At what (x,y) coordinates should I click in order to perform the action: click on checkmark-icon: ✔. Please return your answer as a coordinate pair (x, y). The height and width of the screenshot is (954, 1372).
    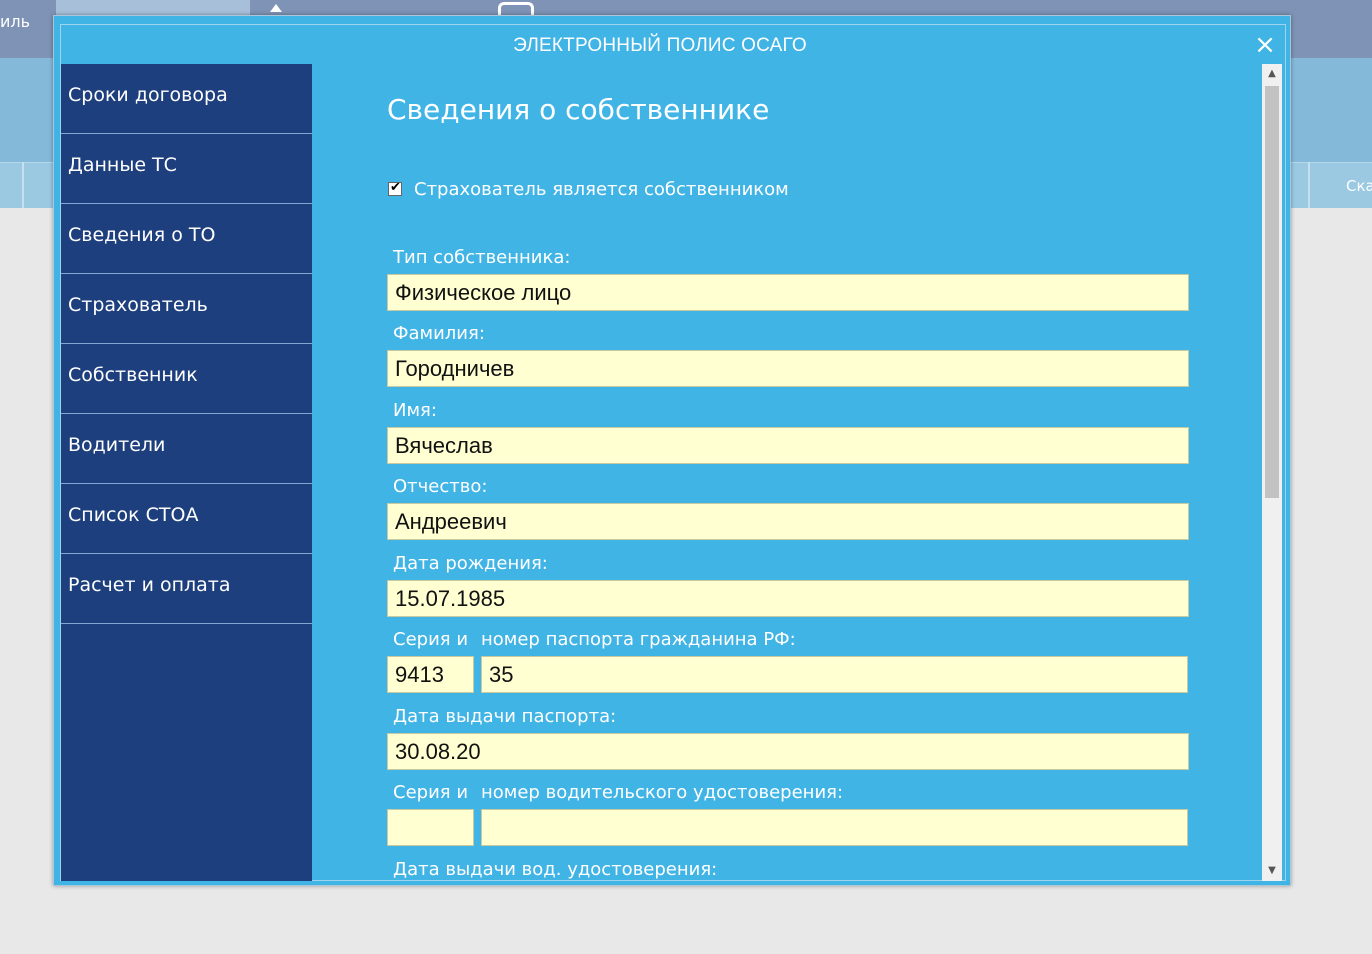
    Looking at the image, I should click on (395, 187).